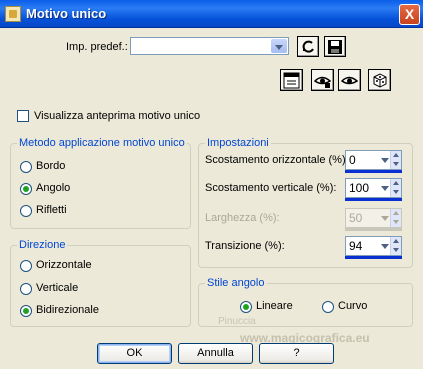  What do you see at coordinates (67, 310) in the screenshot?
I see `radio-bidirezionale-label: Bidirezionale` at bounding box center [67, 310].